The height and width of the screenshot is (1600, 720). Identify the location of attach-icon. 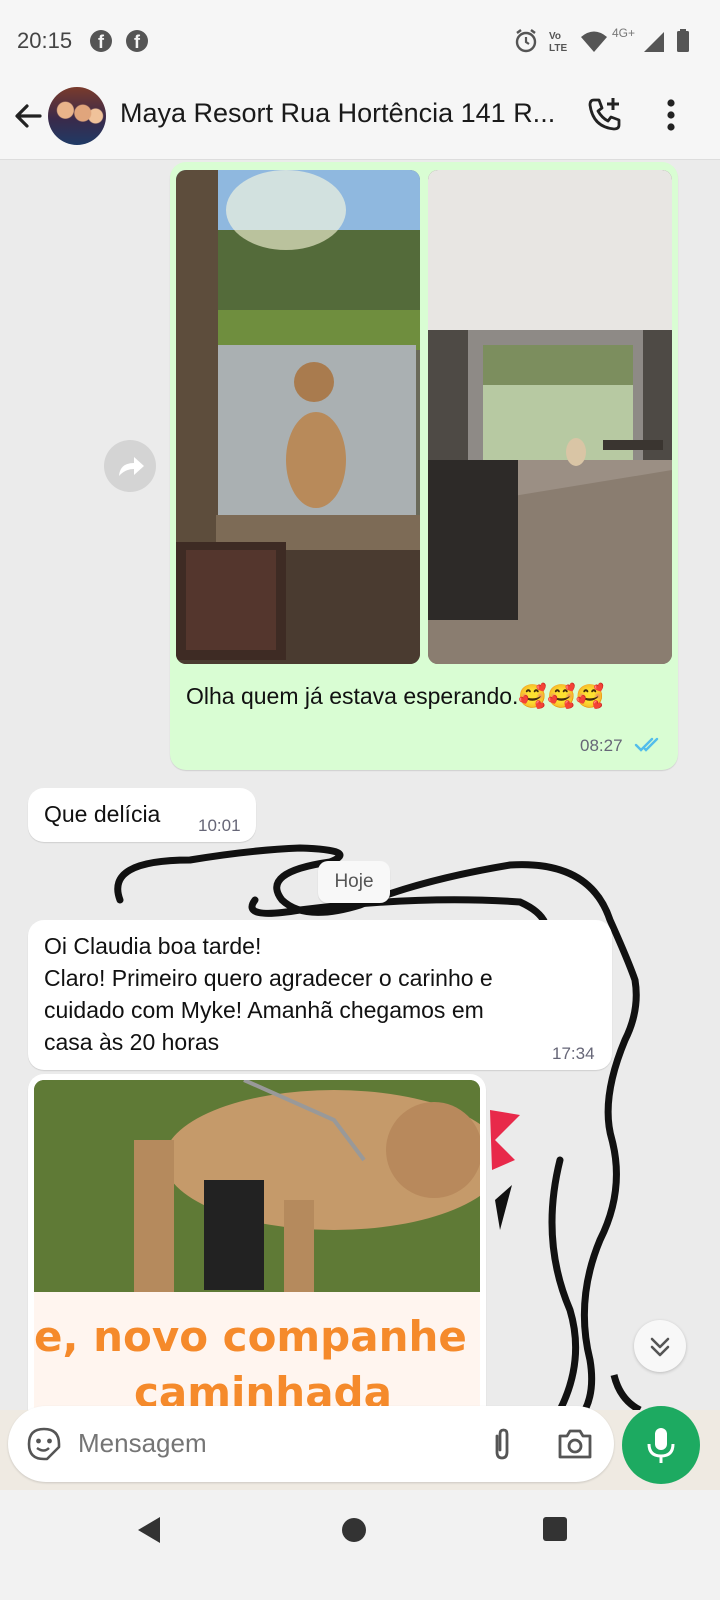
(502, 1444).